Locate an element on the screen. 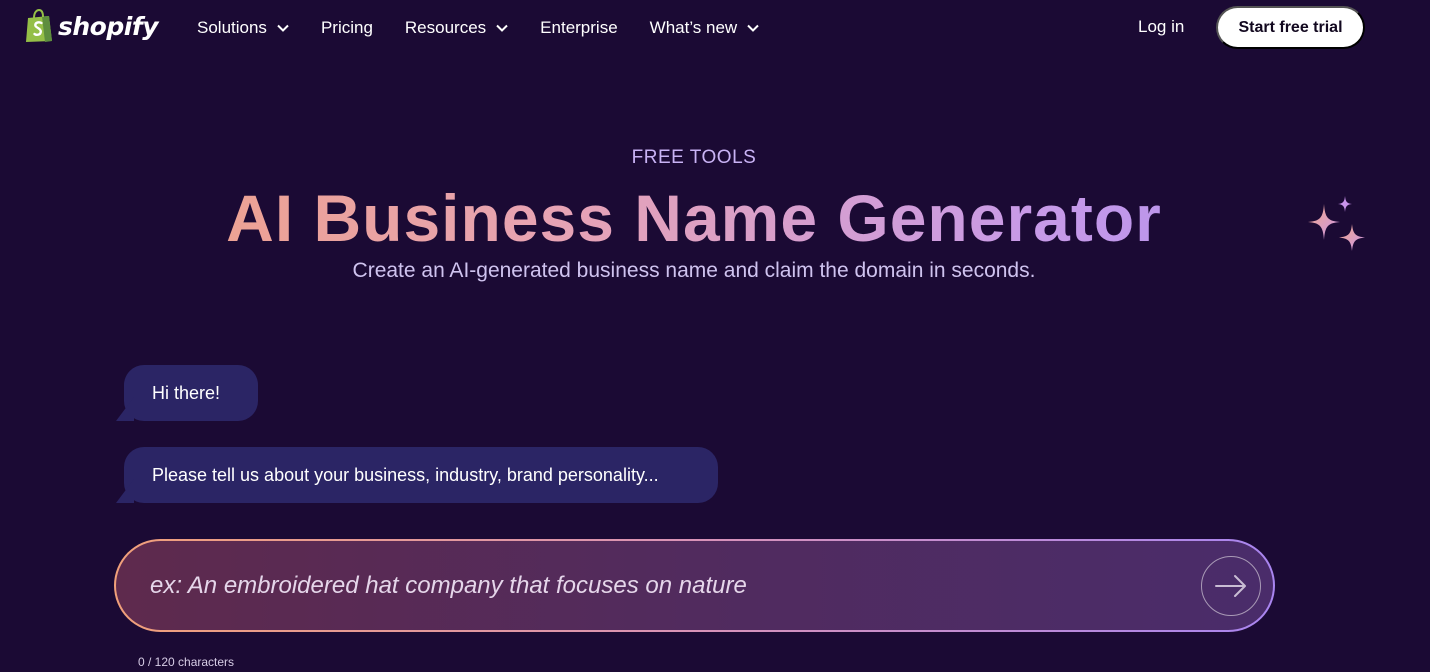 The width and height of the screenshot is (1430, 672). nav-item-label: Enterprise is located at coordinates (579, 27).